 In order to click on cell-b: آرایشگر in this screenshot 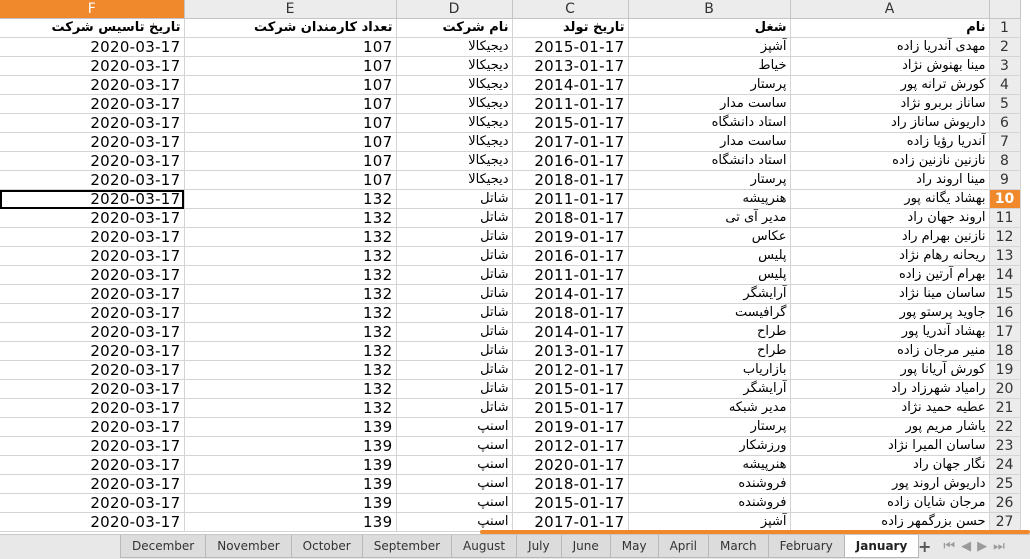, I will do `click(709, 294)`.